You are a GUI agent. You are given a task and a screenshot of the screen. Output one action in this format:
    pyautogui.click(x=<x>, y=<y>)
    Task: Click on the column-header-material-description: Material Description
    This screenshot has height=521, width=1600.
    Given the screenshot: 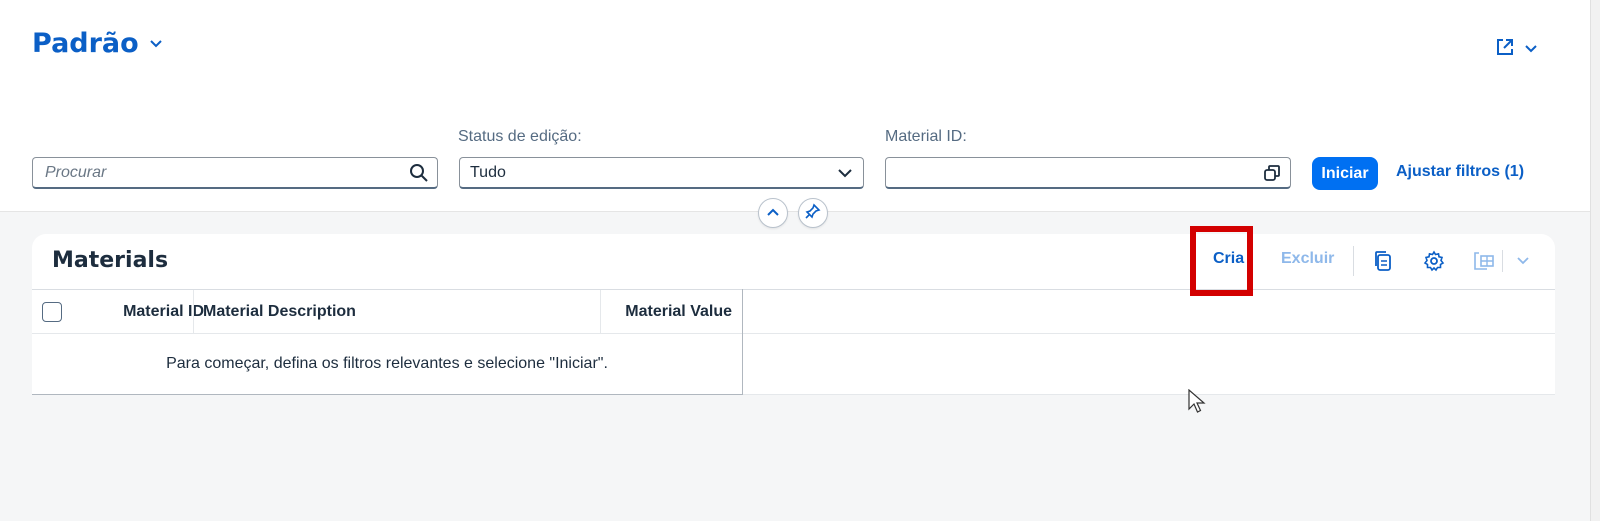 What is the action you would take?
    pyautogui.click(x=279, y=312)
    